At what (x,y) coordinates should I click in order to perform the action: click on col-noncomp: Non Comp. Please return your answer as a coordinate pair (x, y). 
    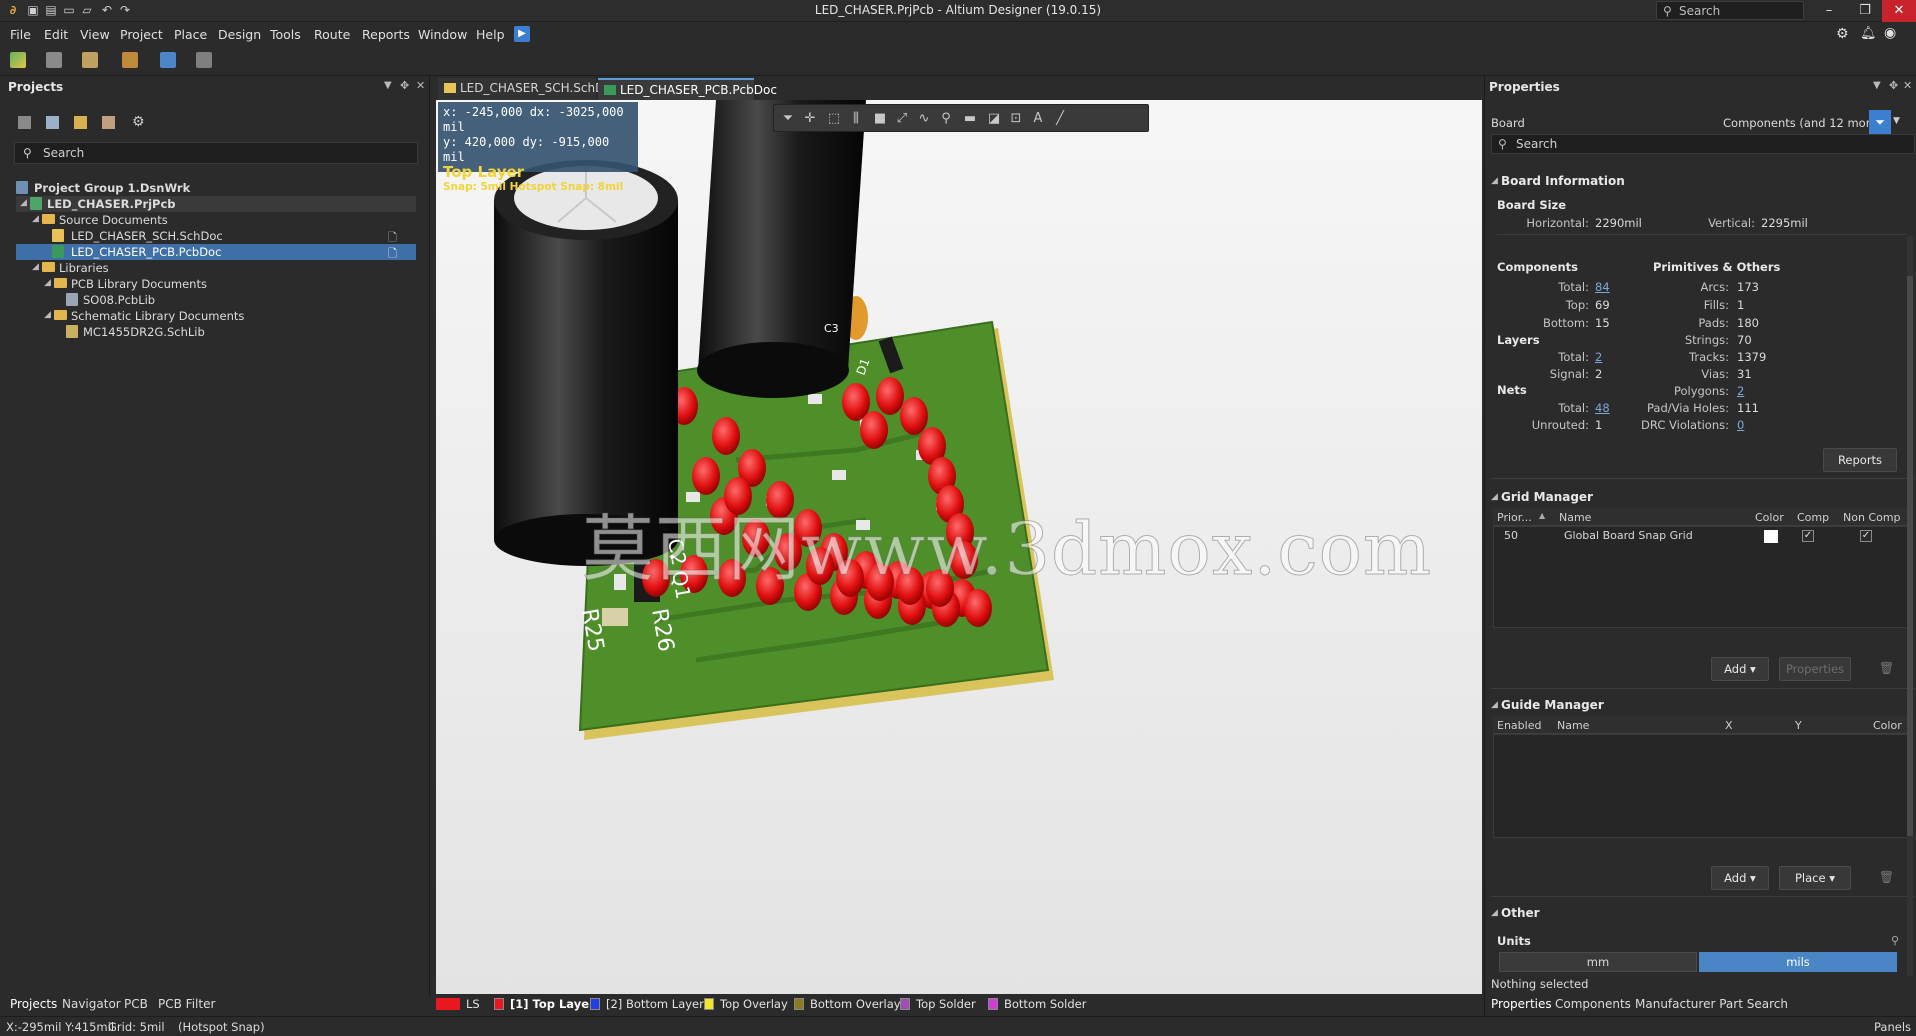
    Looking at the image, I should click on (1872, 517).